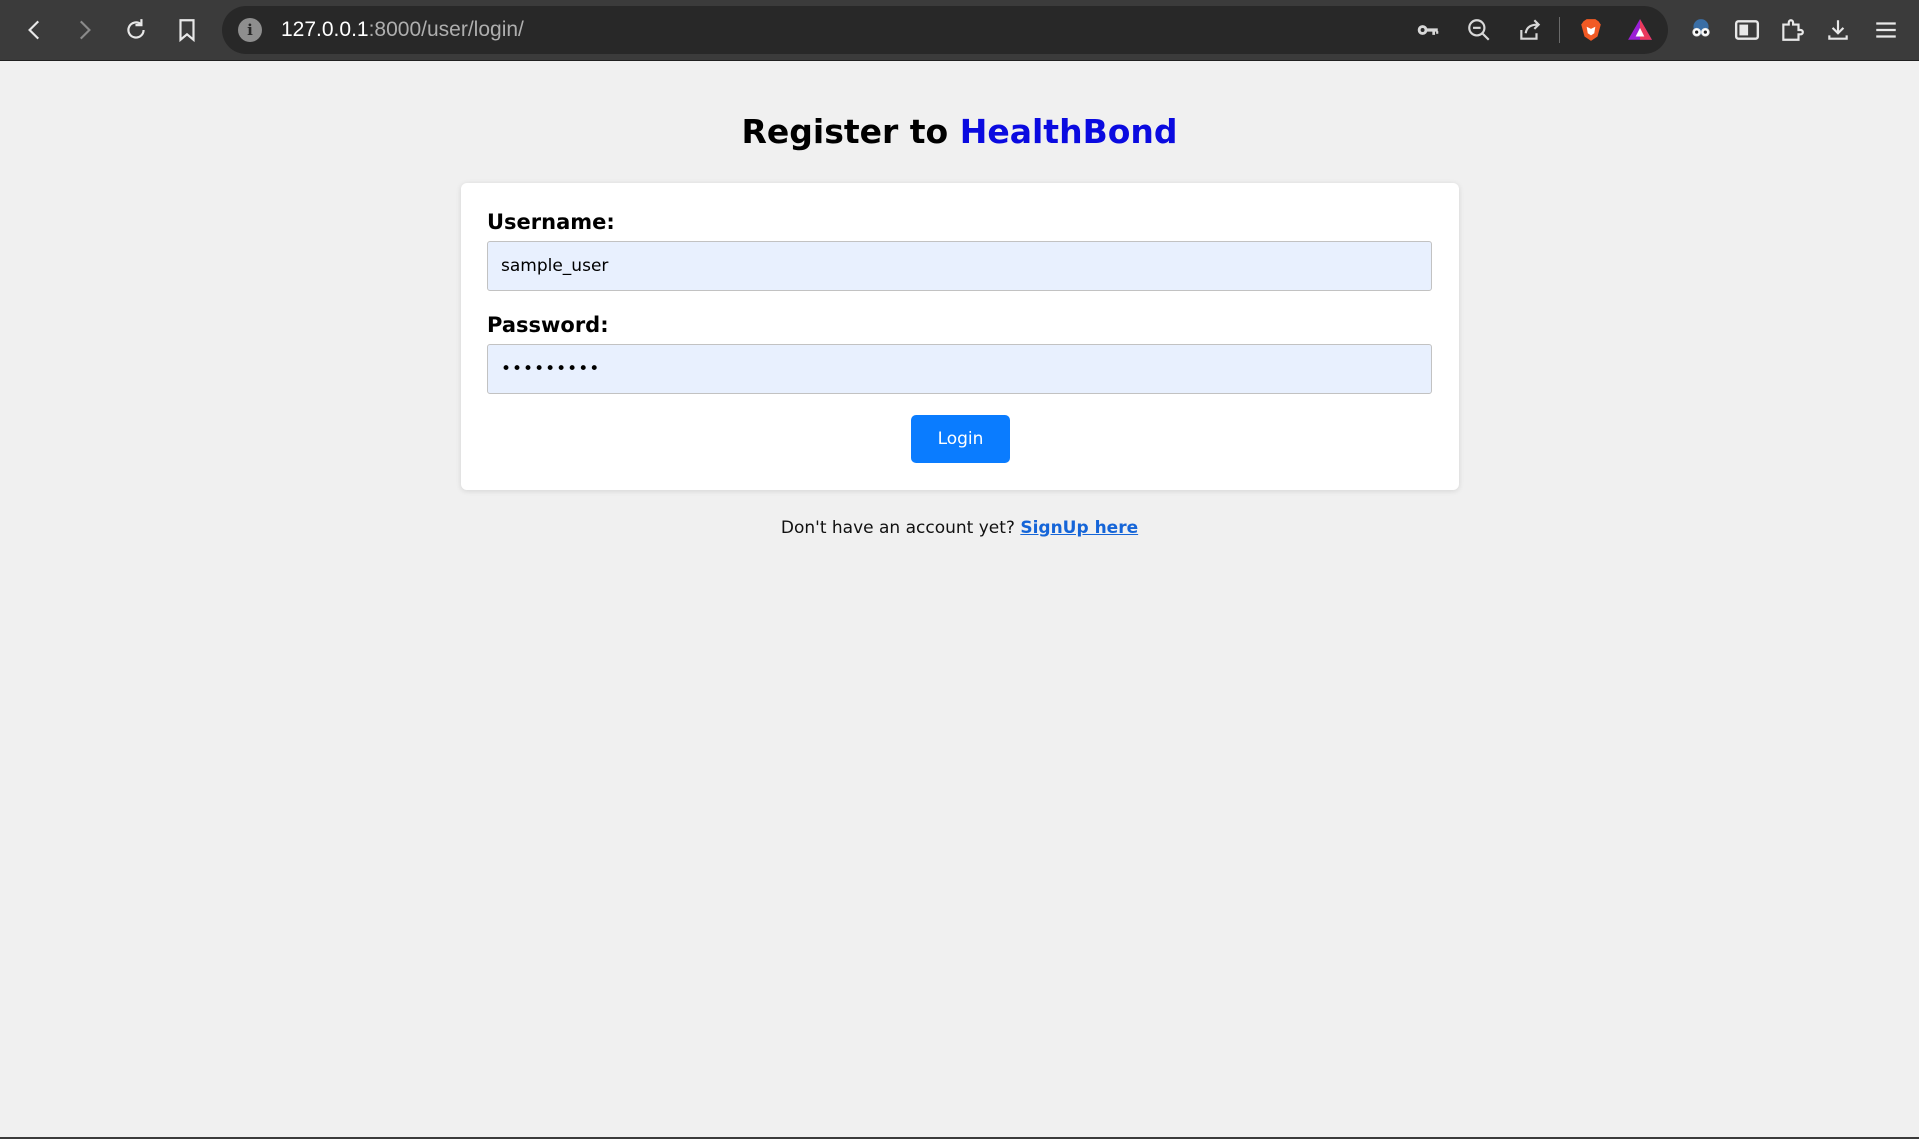 Image resolution: width=1919 pixels, height=1139 pixels. I want to click on forward-button, so click(84, 30).